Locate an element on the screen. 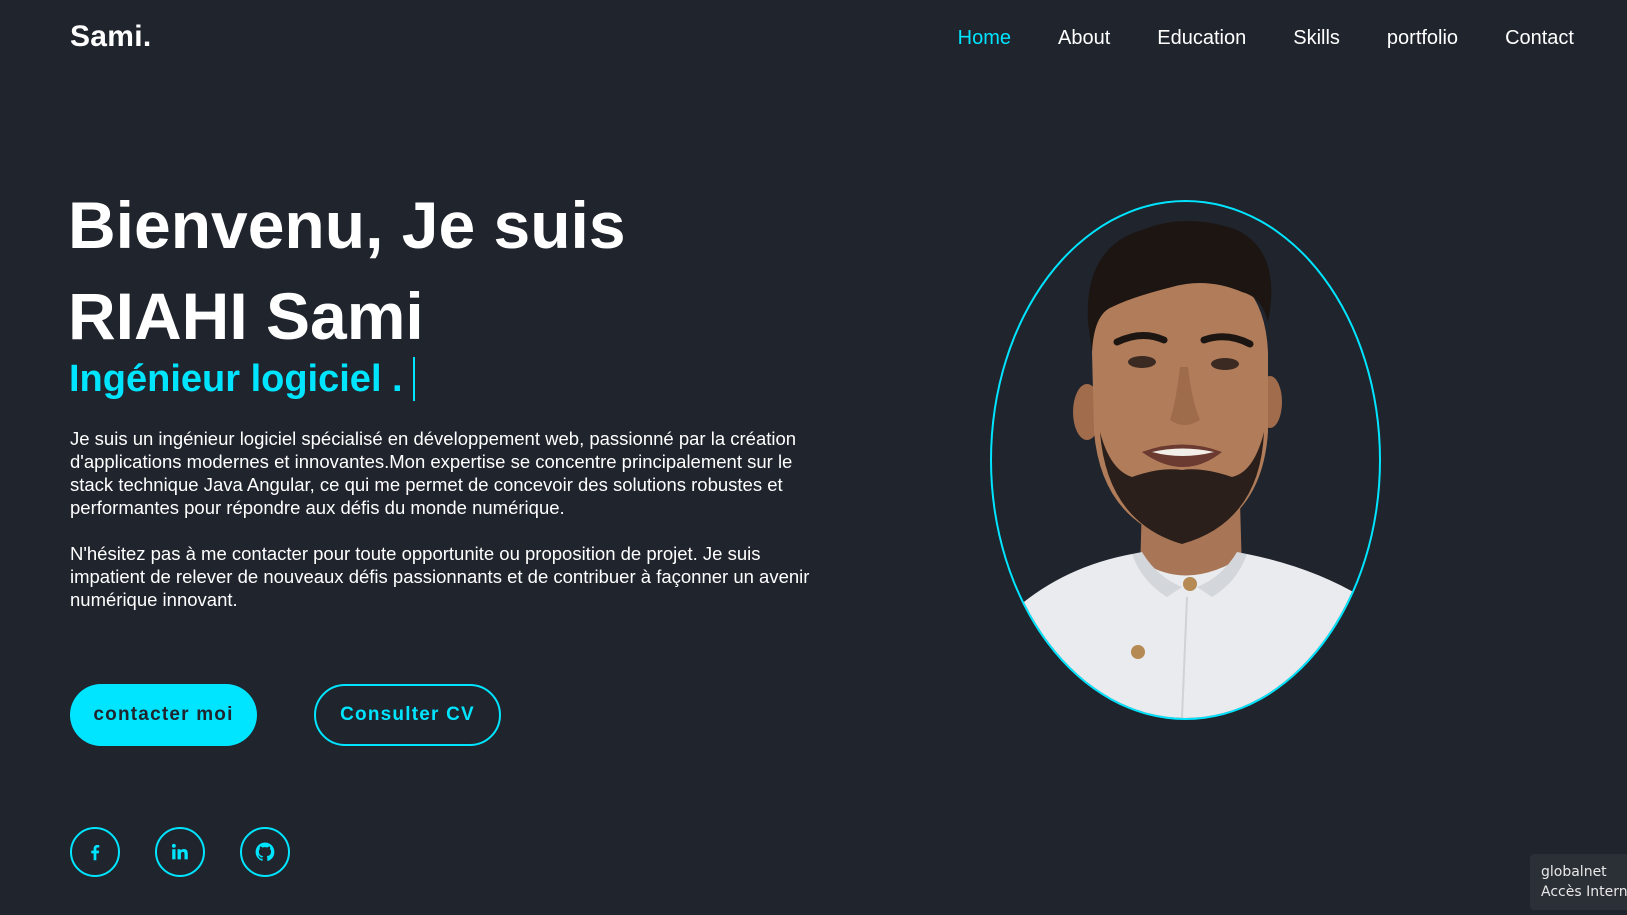  site-logo: Sami. is located at coordinates (111, 37).